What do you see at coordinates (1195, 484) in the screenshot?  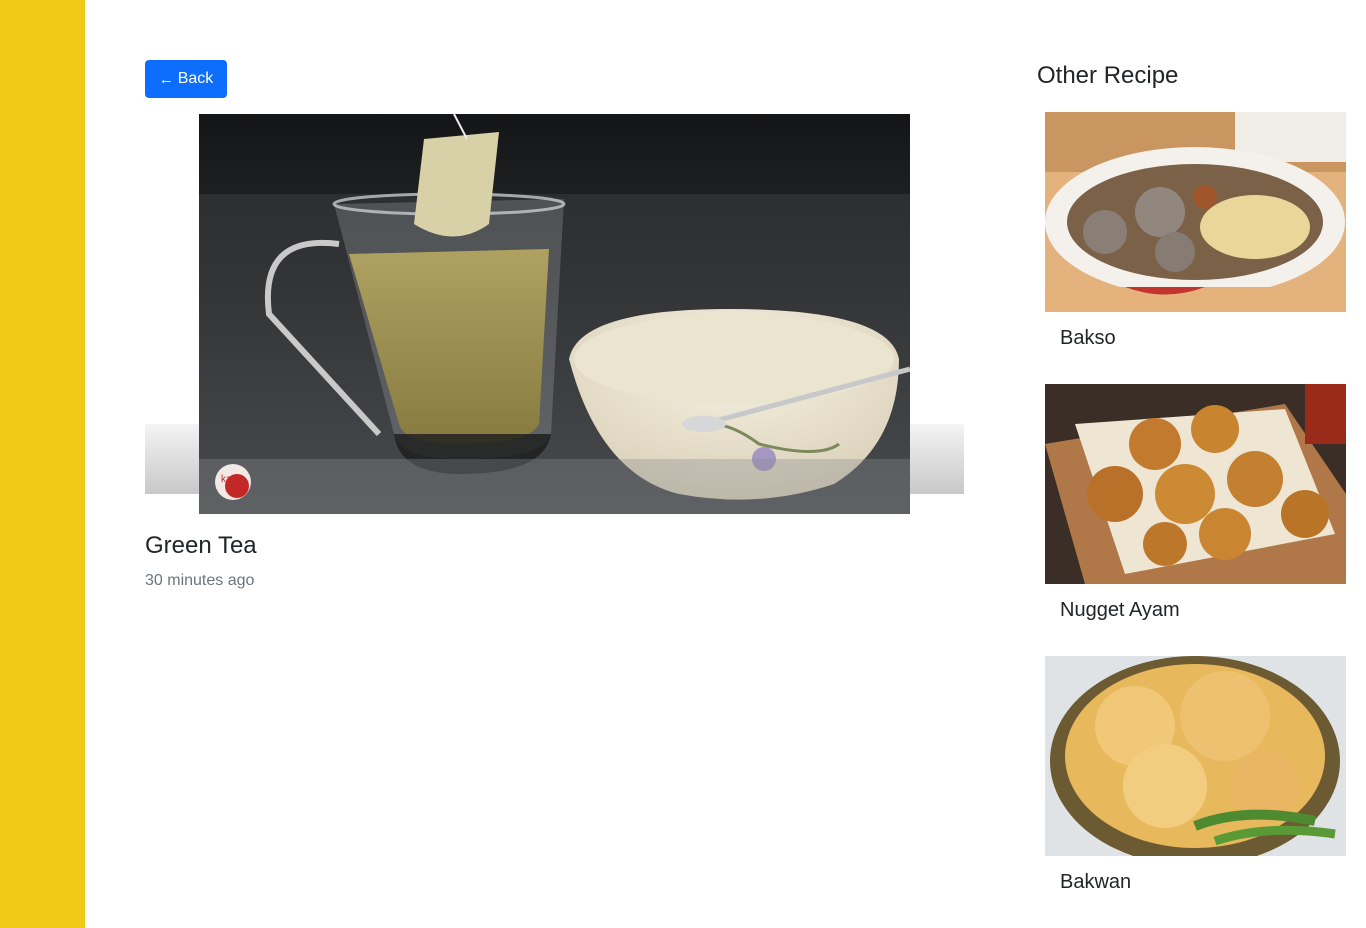 I see `nugget-ayam-image` at bounding box center [1195, 484].